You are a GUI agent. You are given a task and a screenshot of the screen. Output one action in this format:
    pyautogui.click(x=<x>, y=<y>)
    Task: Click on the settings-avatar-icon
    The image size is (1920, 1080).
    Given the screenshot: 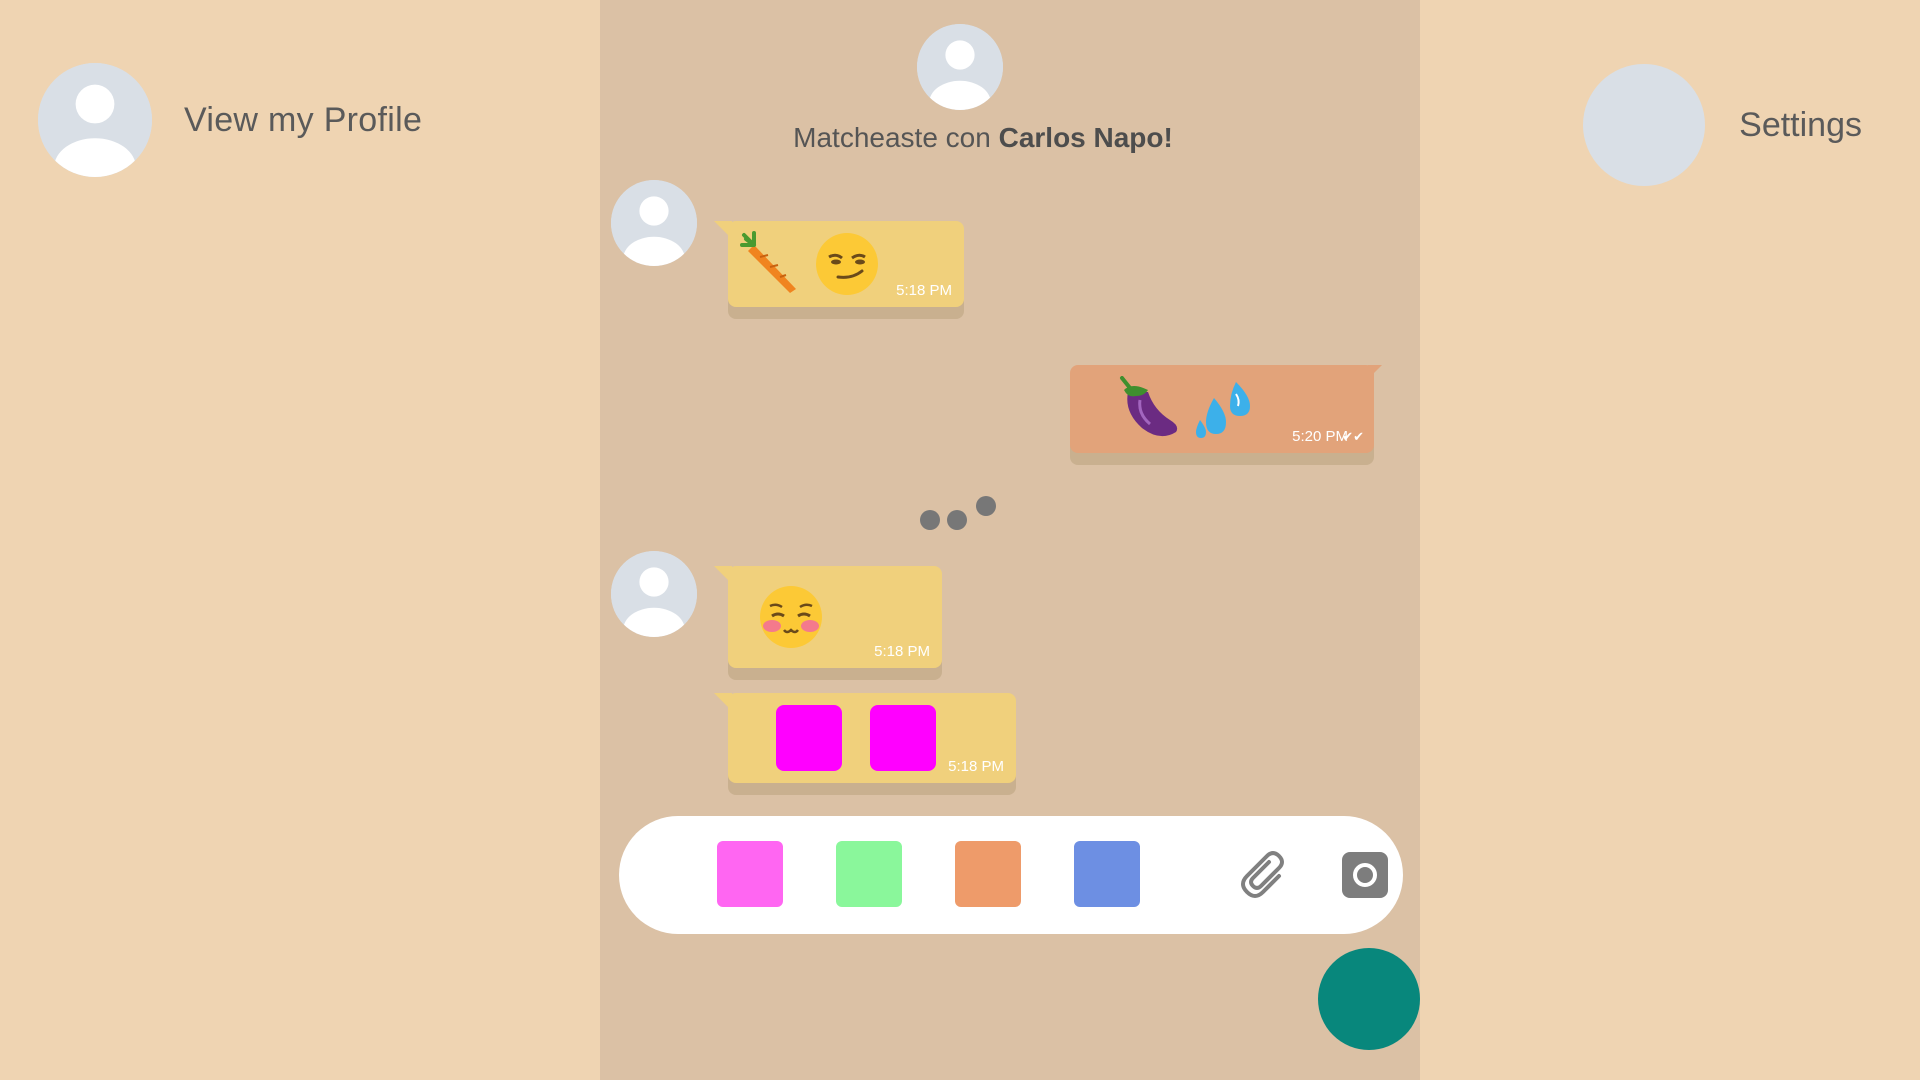 What is the action you would take?
    pyautogui.click(x=1644, y=125)
    